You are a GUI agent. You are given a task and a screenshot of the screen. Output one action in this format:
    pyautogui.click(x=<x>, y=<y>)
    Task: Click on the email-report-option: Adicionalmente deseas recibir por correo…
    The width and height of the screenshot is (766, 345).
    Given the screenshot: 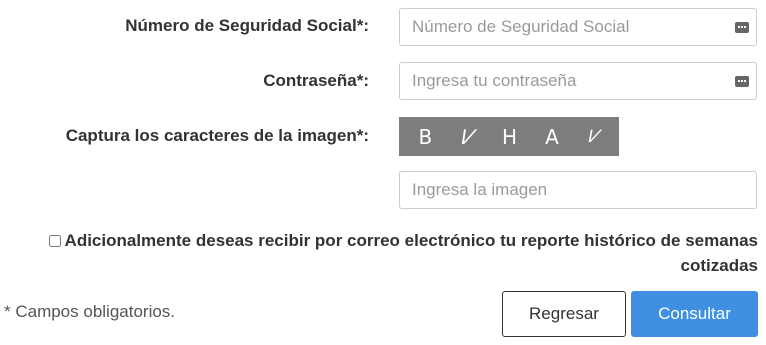 What is the action you would take?
    pyautogui.click(x=403, y=253)
    